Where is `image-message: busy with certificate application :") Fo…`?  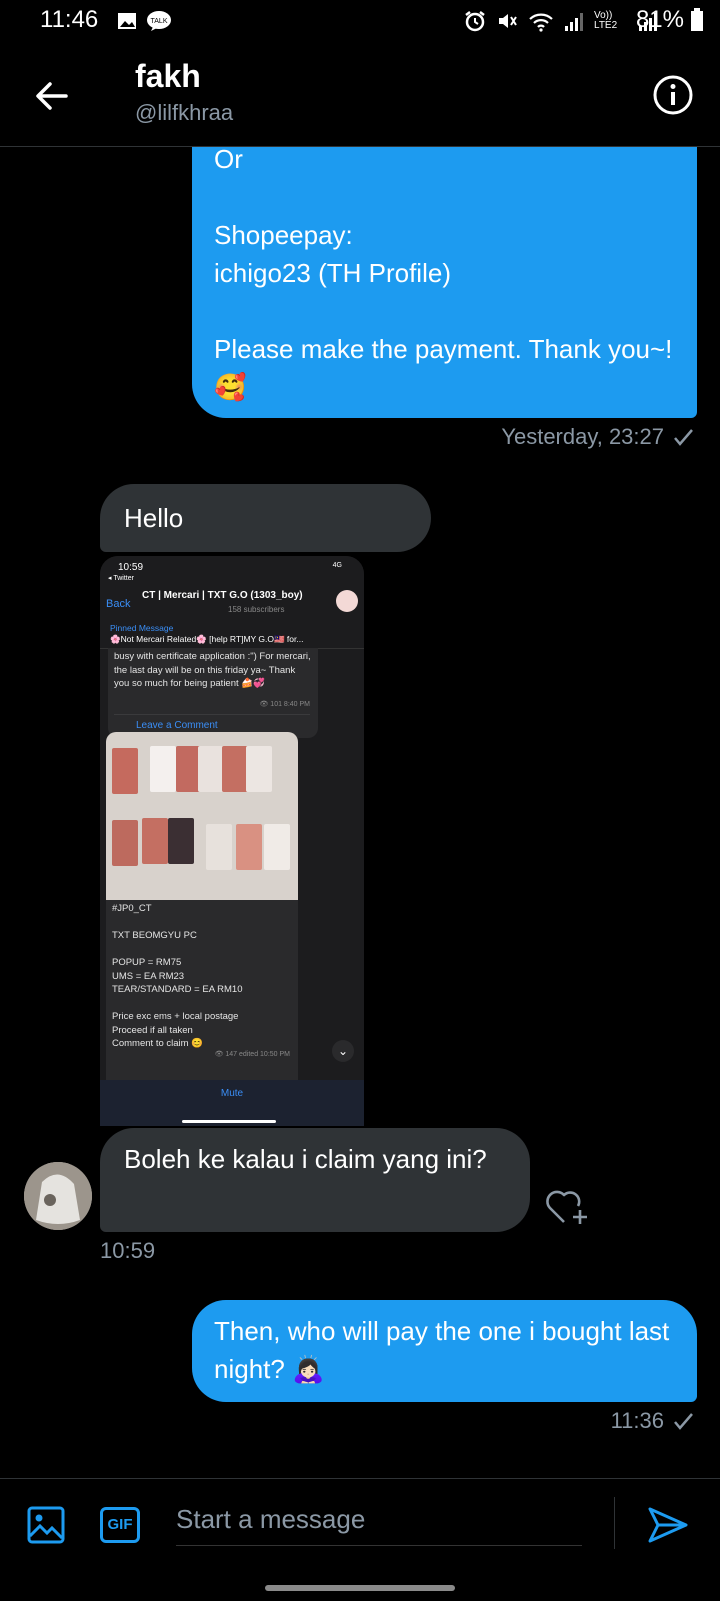
image-message: busy with certificate application :") Fo… is located at coordinates (213, 693).